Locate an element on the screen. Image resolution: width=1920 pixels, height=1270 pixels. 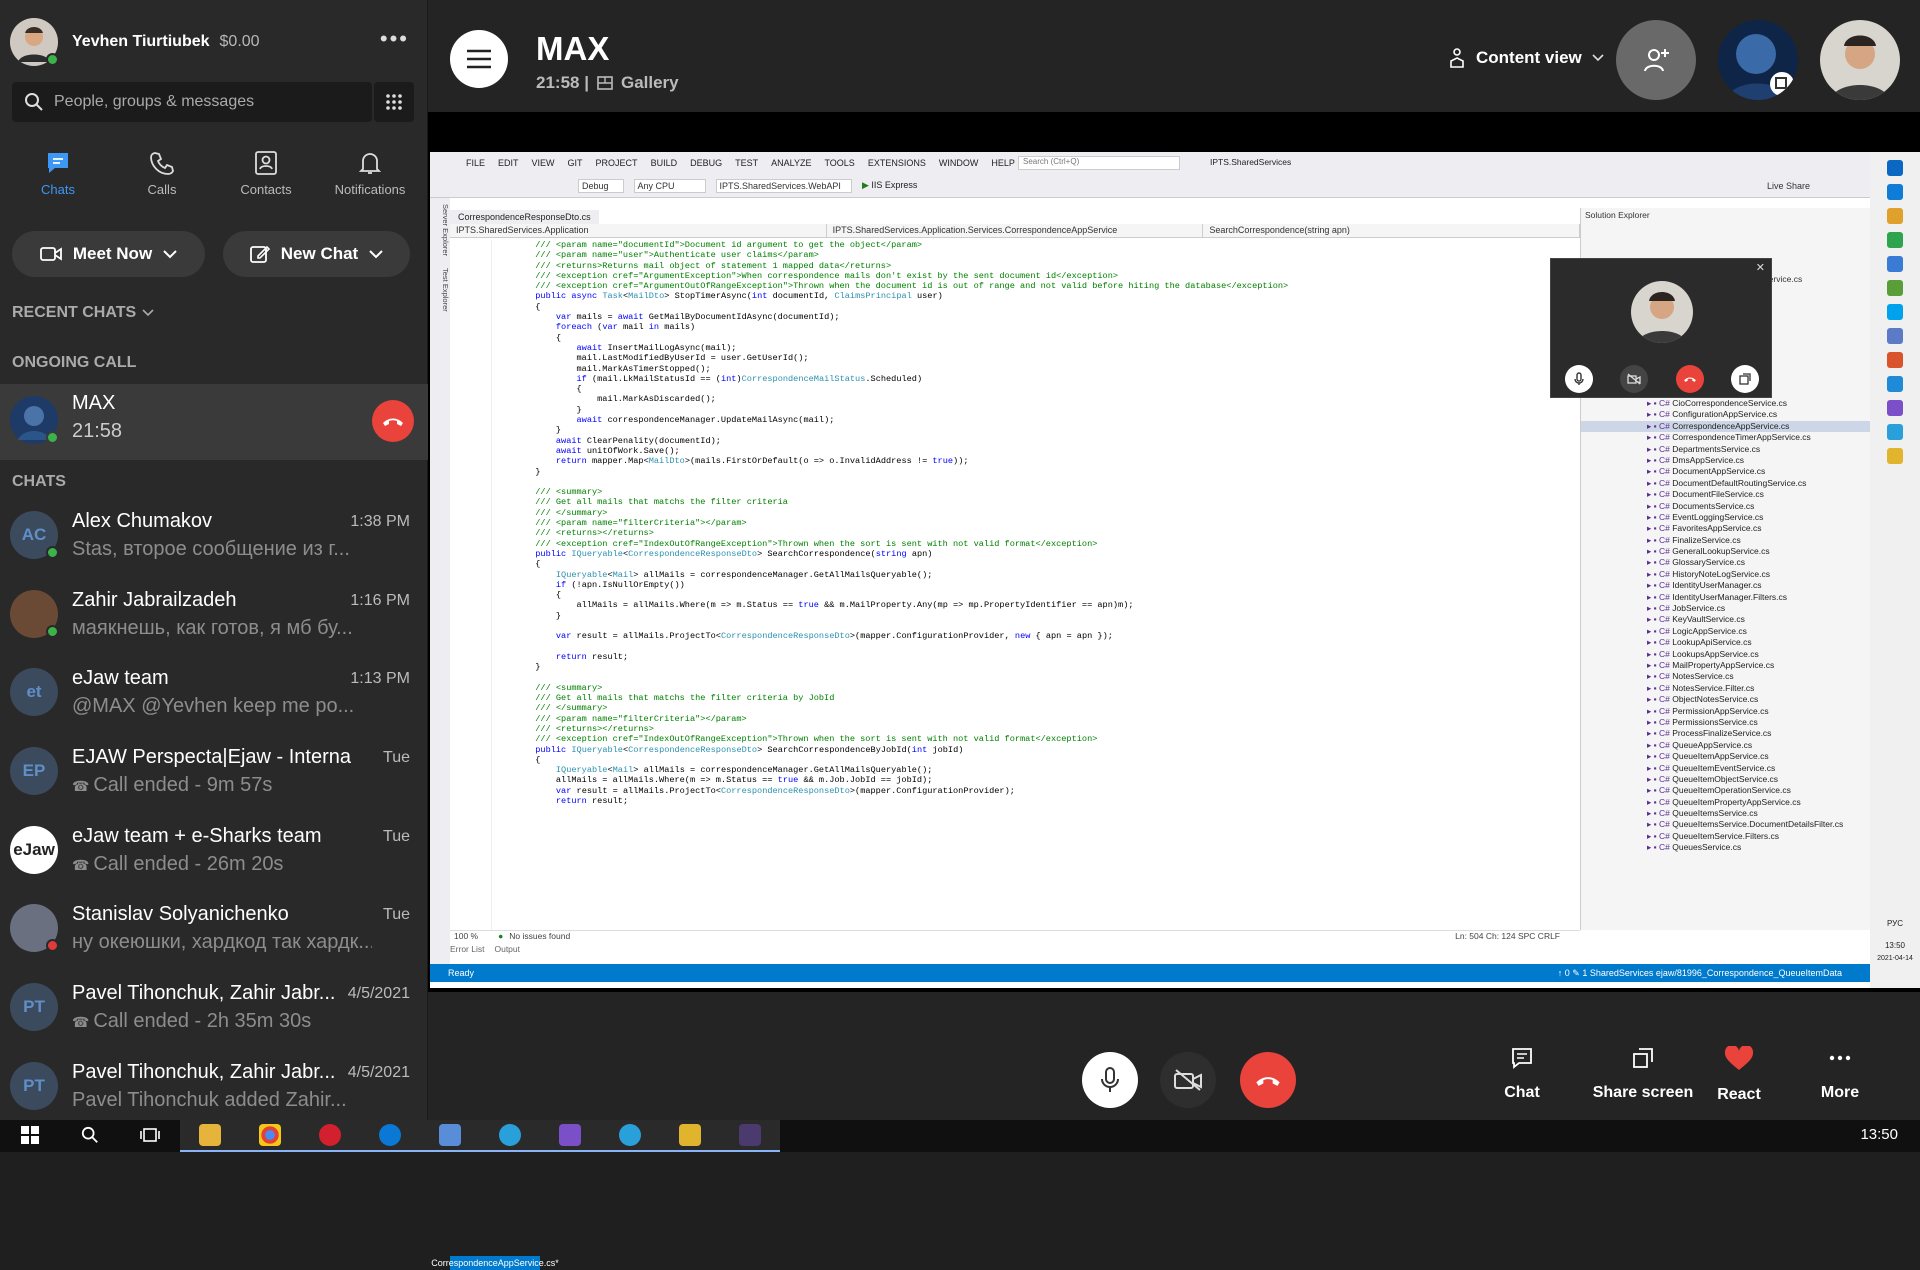
add-participant-button is located at coordinates (1656, 60).